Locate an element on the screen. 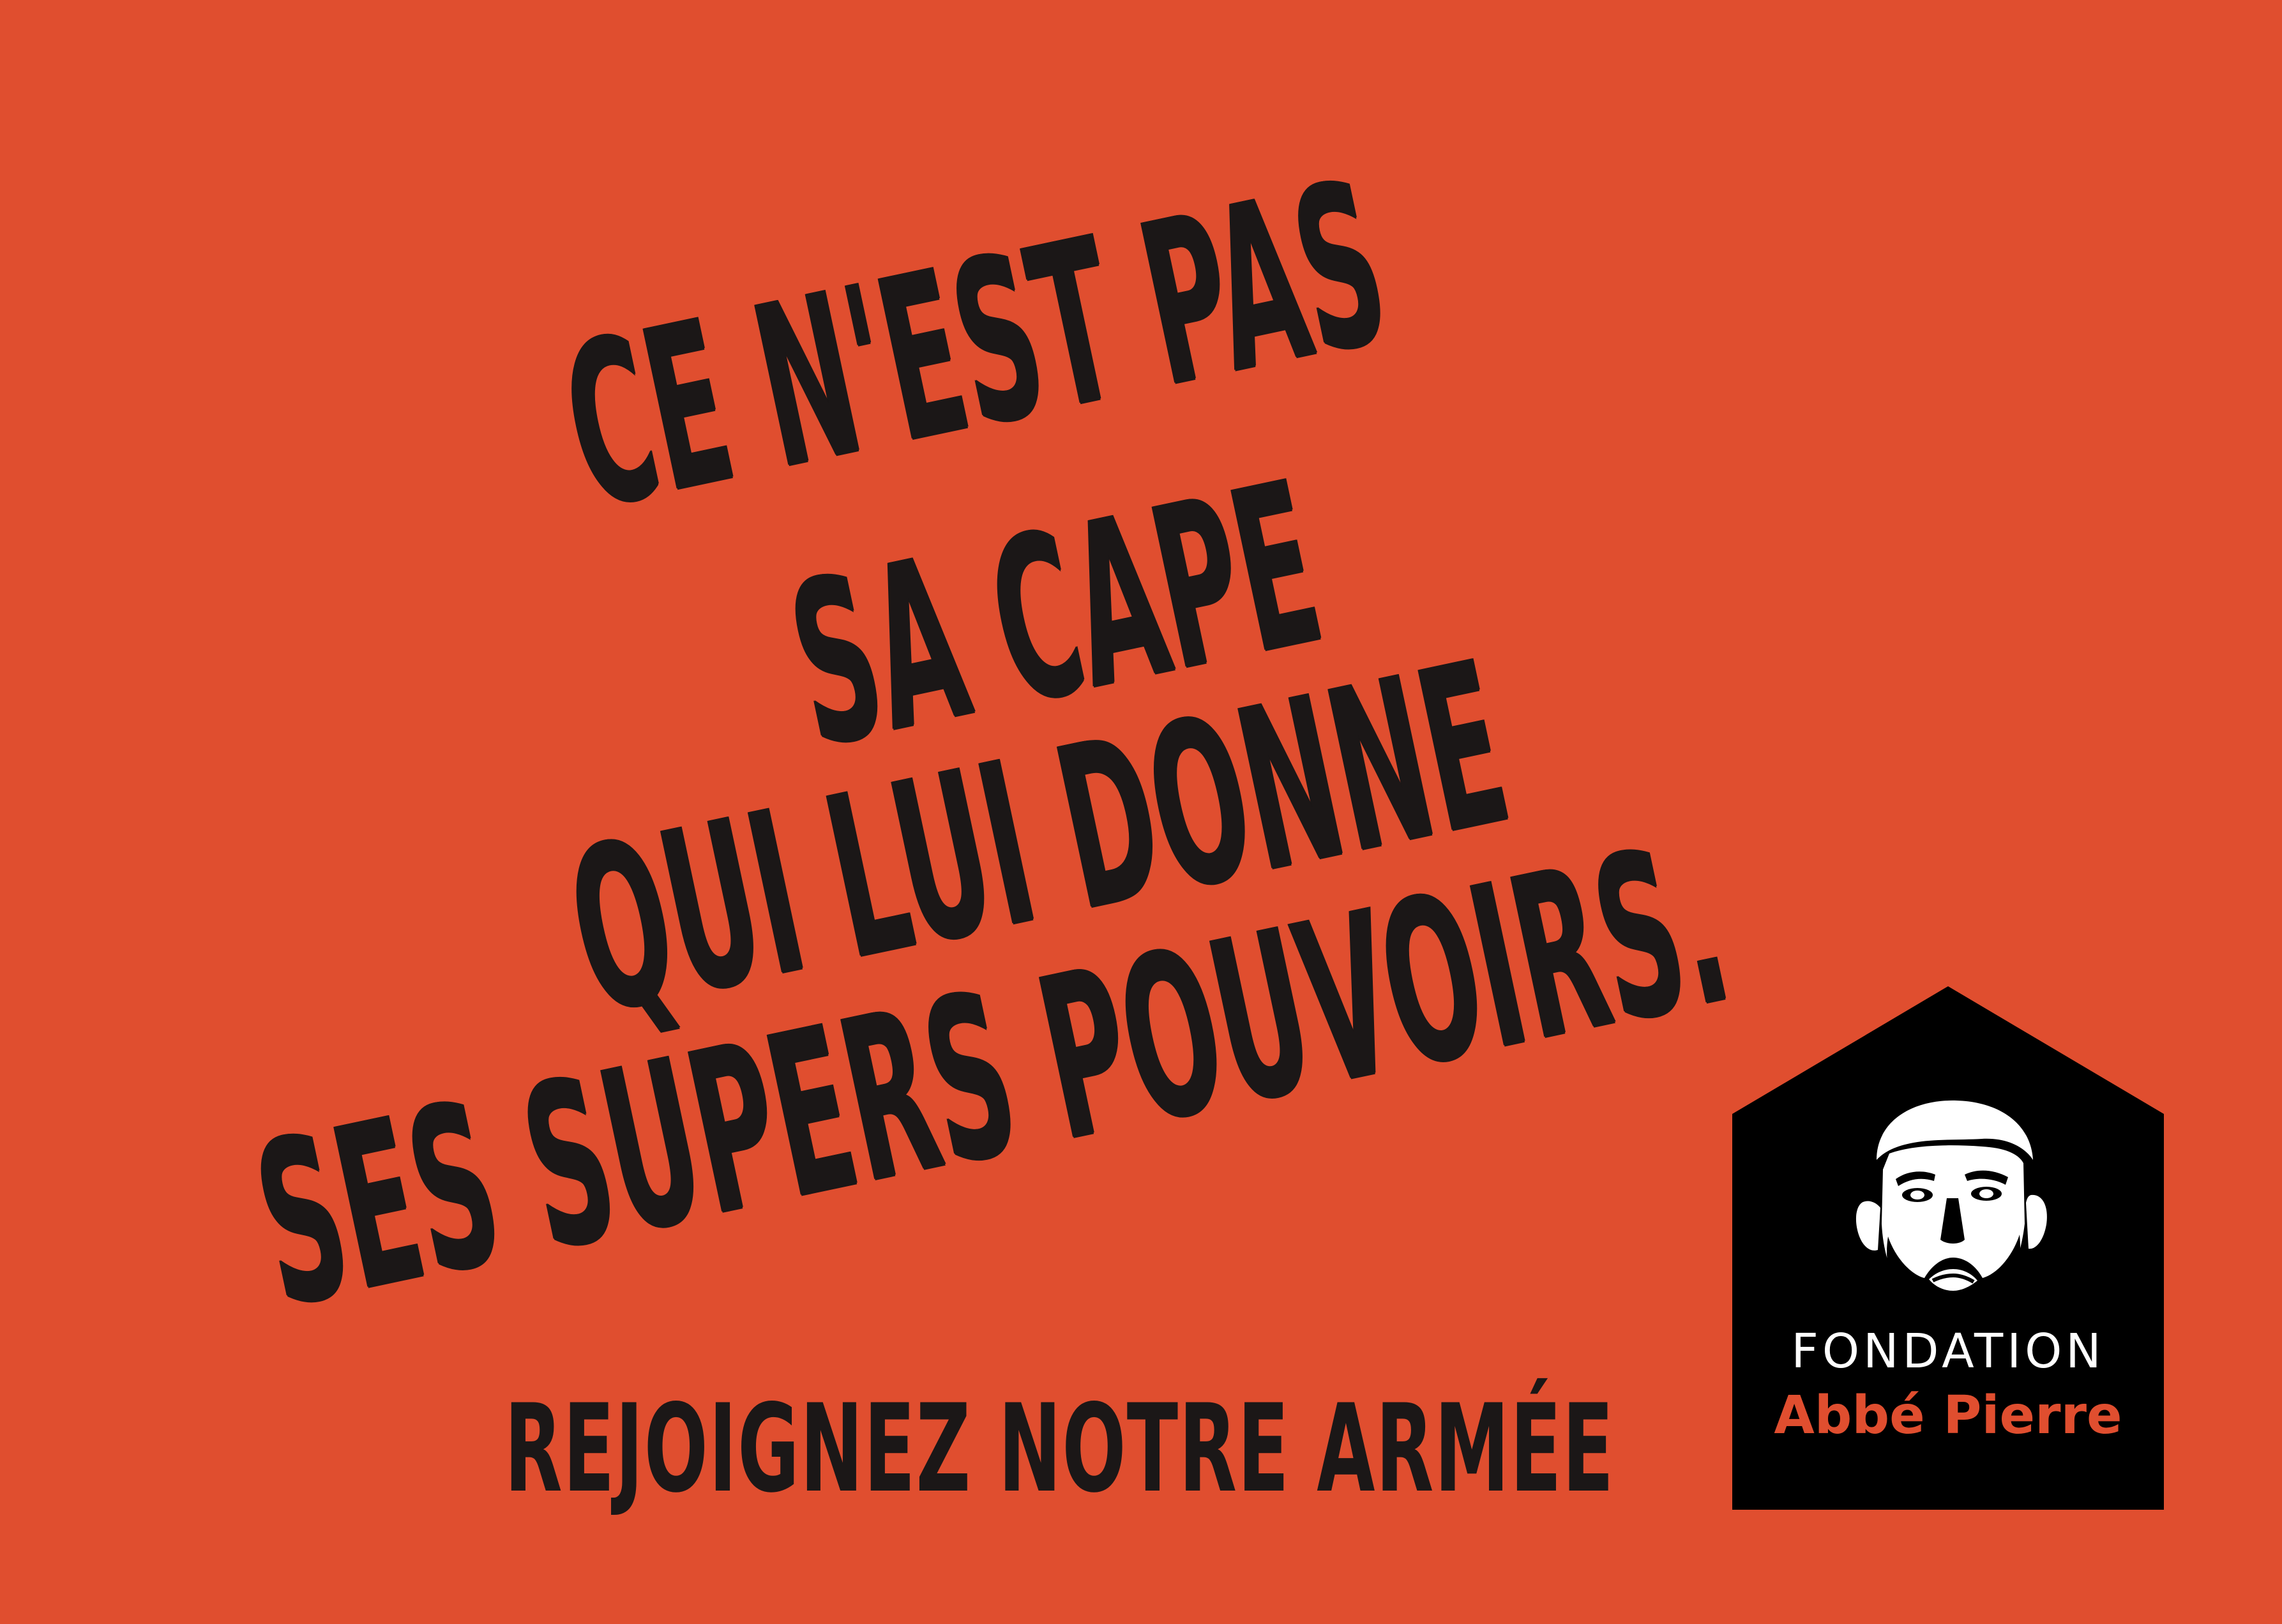  fondation-logo: FONDATION Abbé Pierre is located at coordinates (1948, 1248).